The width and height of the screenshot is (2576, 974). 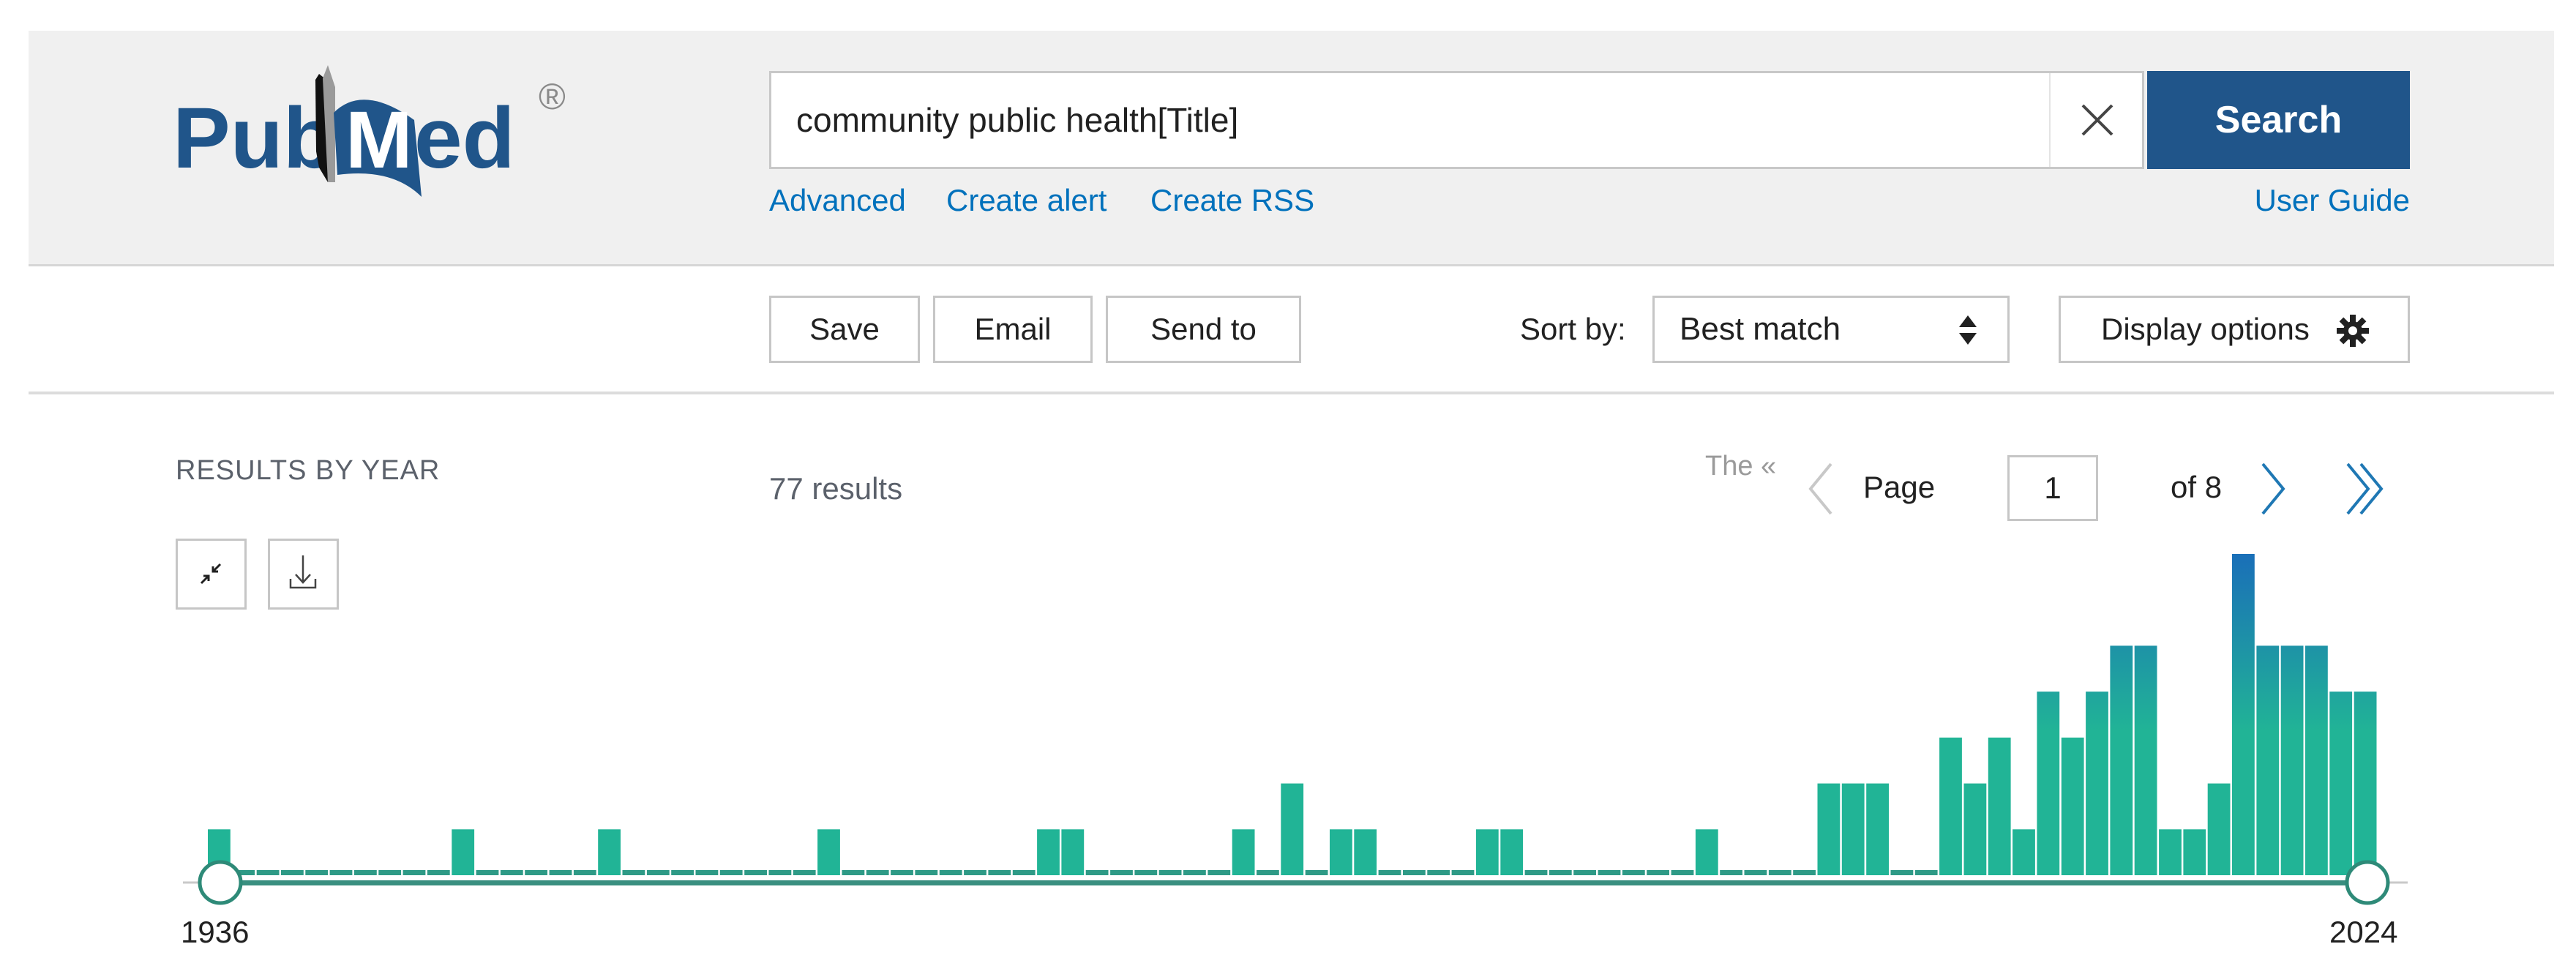 What do you see at coordinates (844, 329) in the screenshot?
I see `save-button: Save` at bounding box center [844, 329].